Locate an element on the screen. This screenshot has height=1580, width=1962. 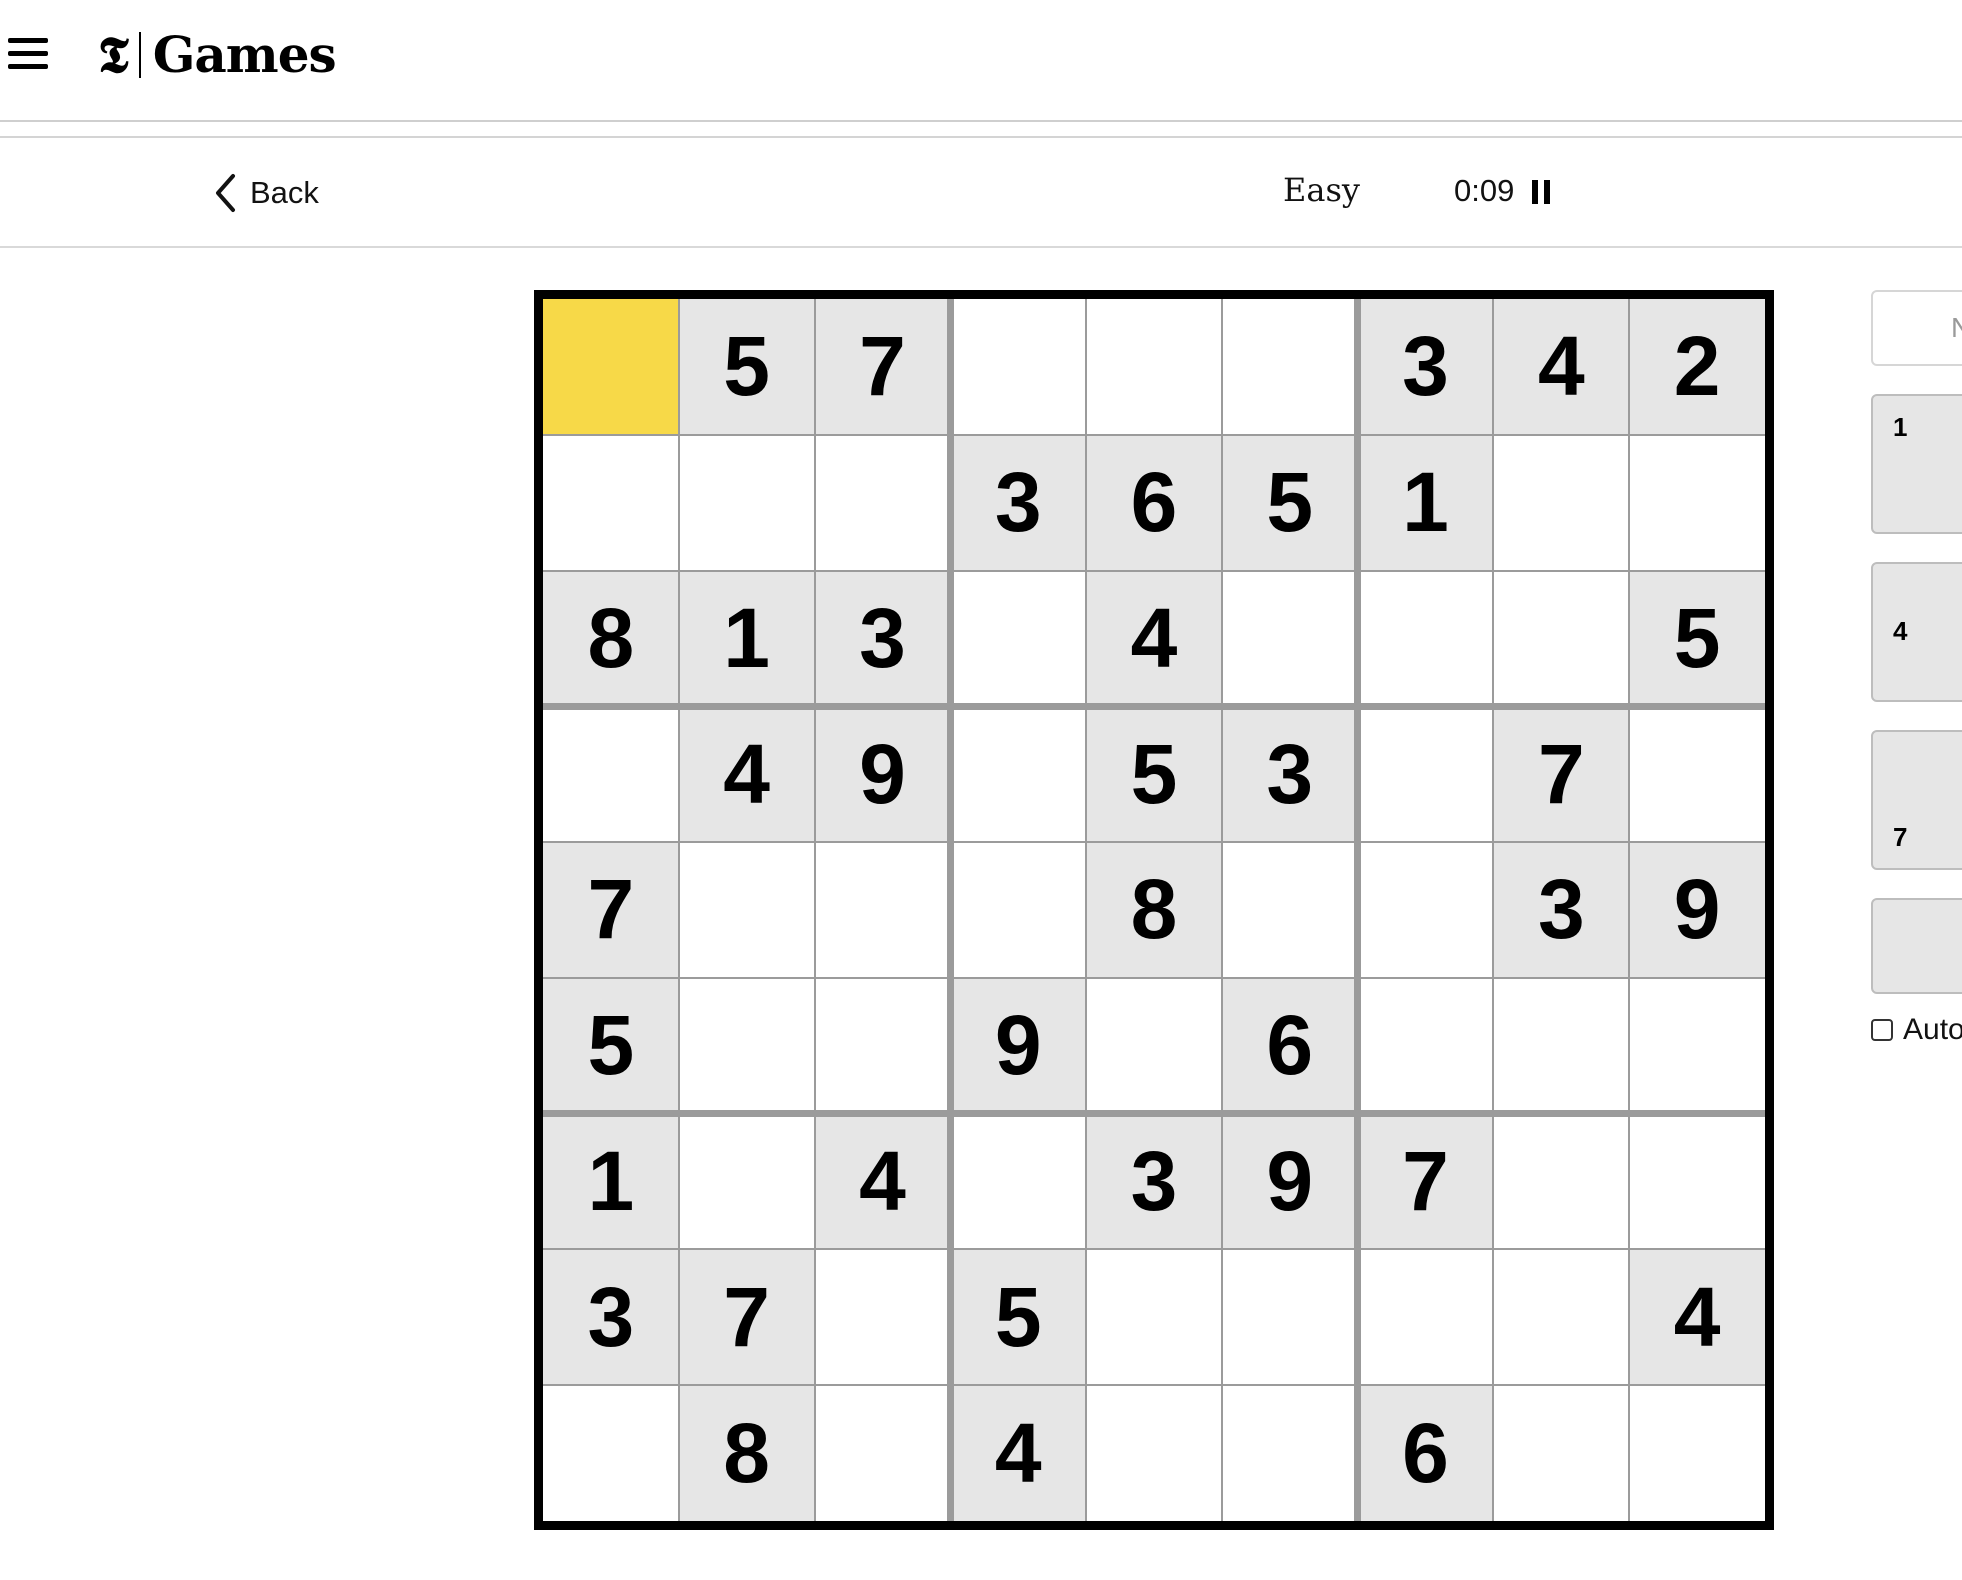
sudoku-cell-r9c2: 8 is located at coordinates (746, 1453).